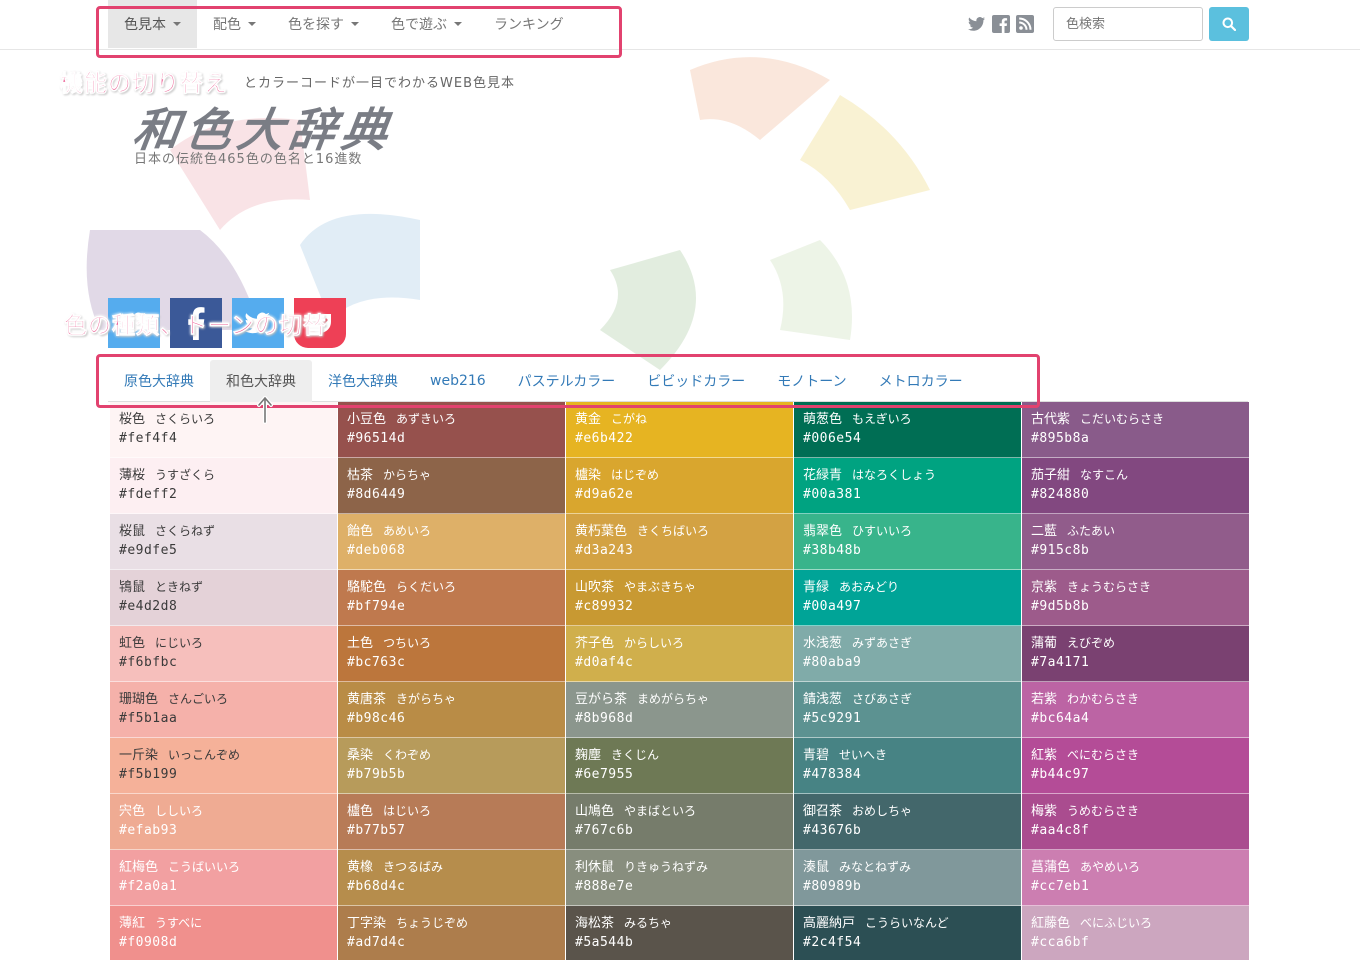  I want to click on color-name-row: 山吹茶 やまぶきちゃ, so click(679, 587).